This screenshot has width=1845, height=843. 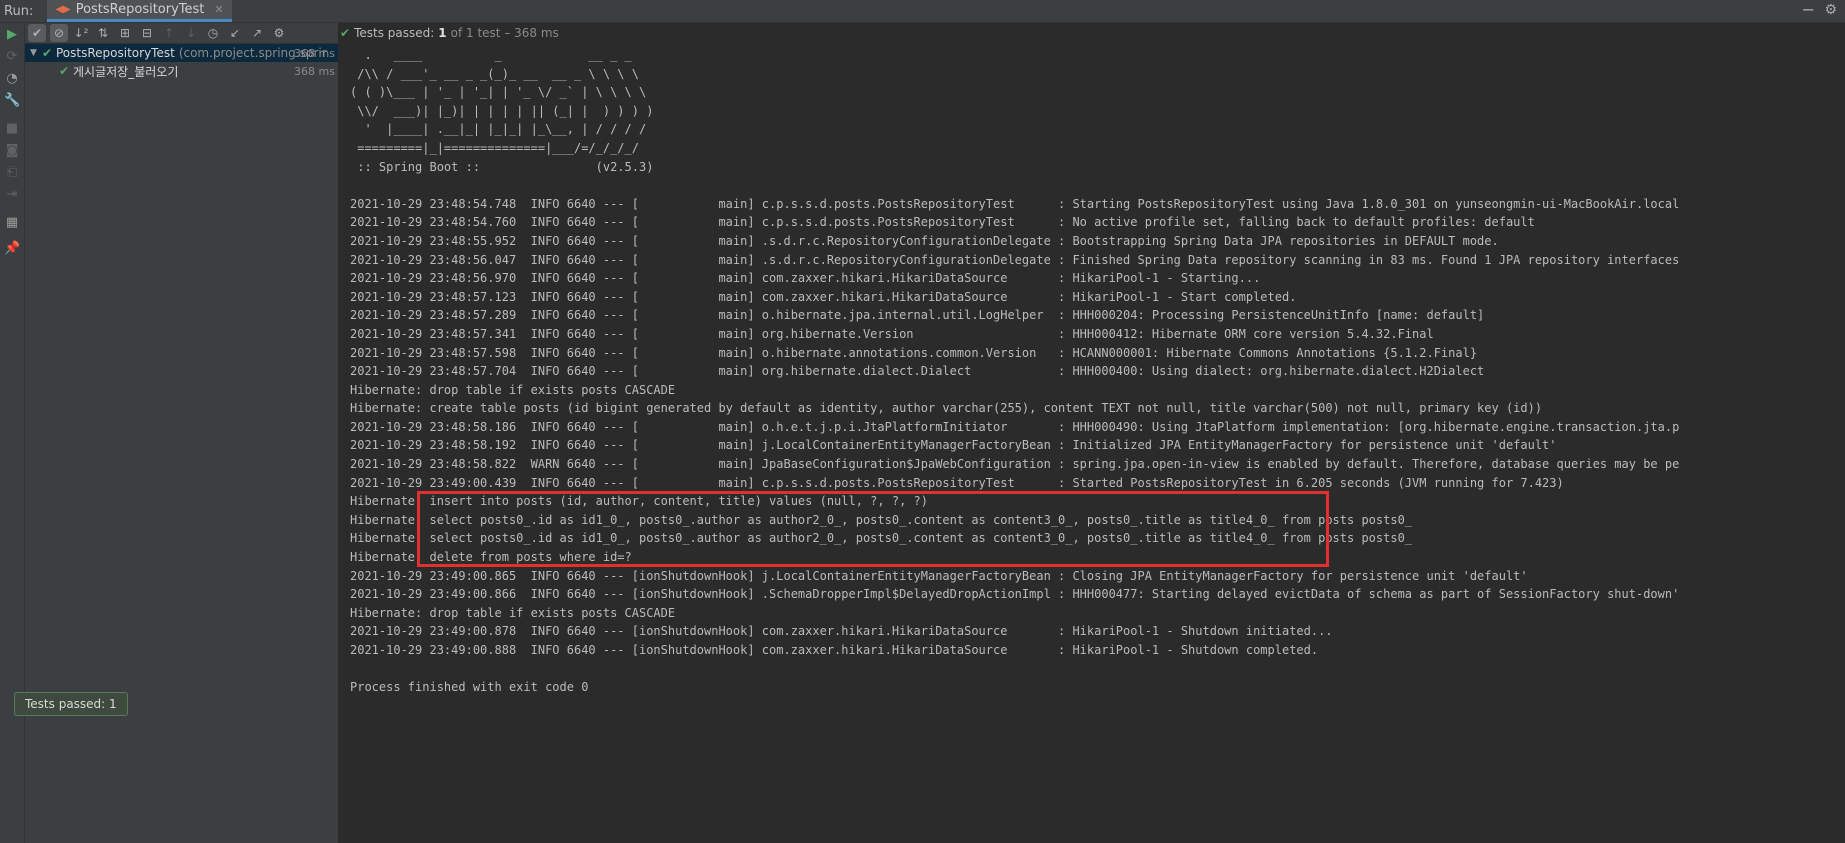 I want to click on collapse-all-icon: ⊟, so click(x=147, y=33).